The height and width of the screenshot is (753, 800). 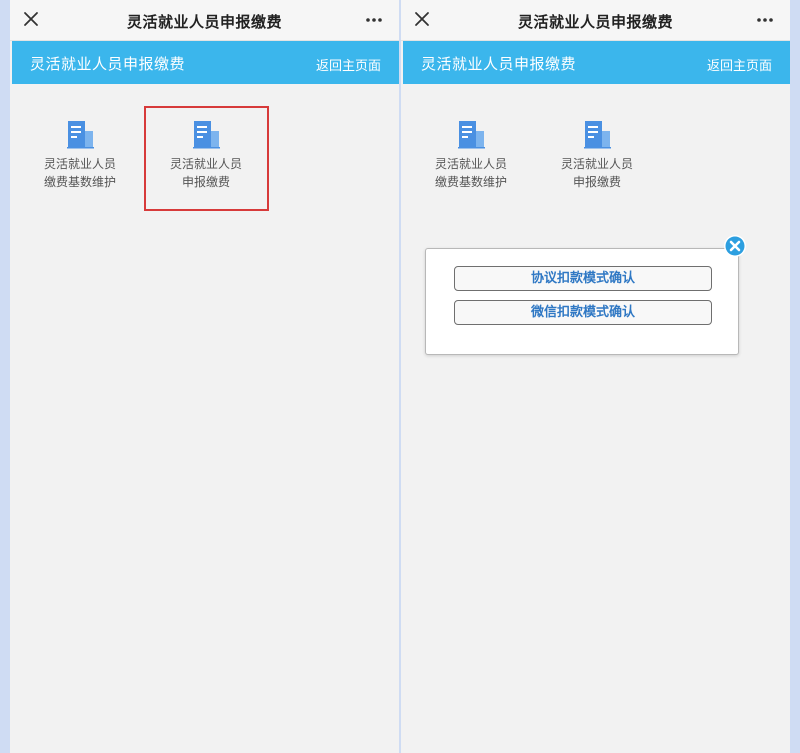 I want to click on tile-label: 灵活就业人员 申报缴费, so click(x=597, y=173).